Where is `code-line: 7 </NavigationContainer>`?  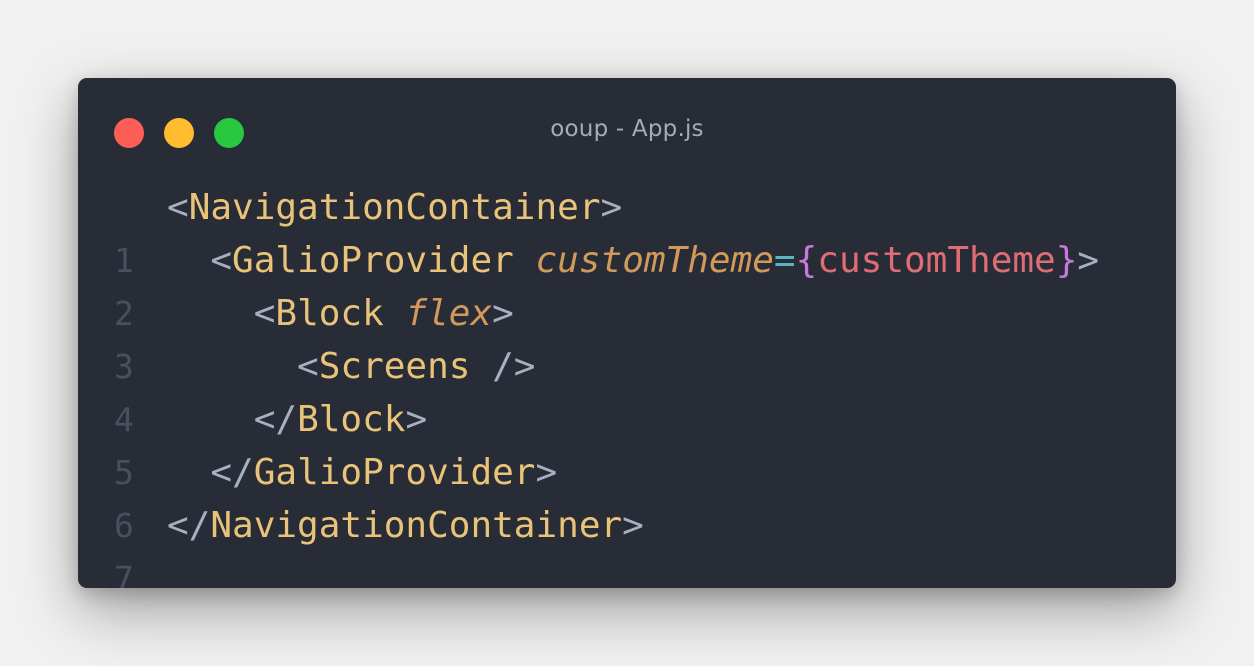 code-line: 7 </NavigationContainer> is located at coordinates (627, 543).